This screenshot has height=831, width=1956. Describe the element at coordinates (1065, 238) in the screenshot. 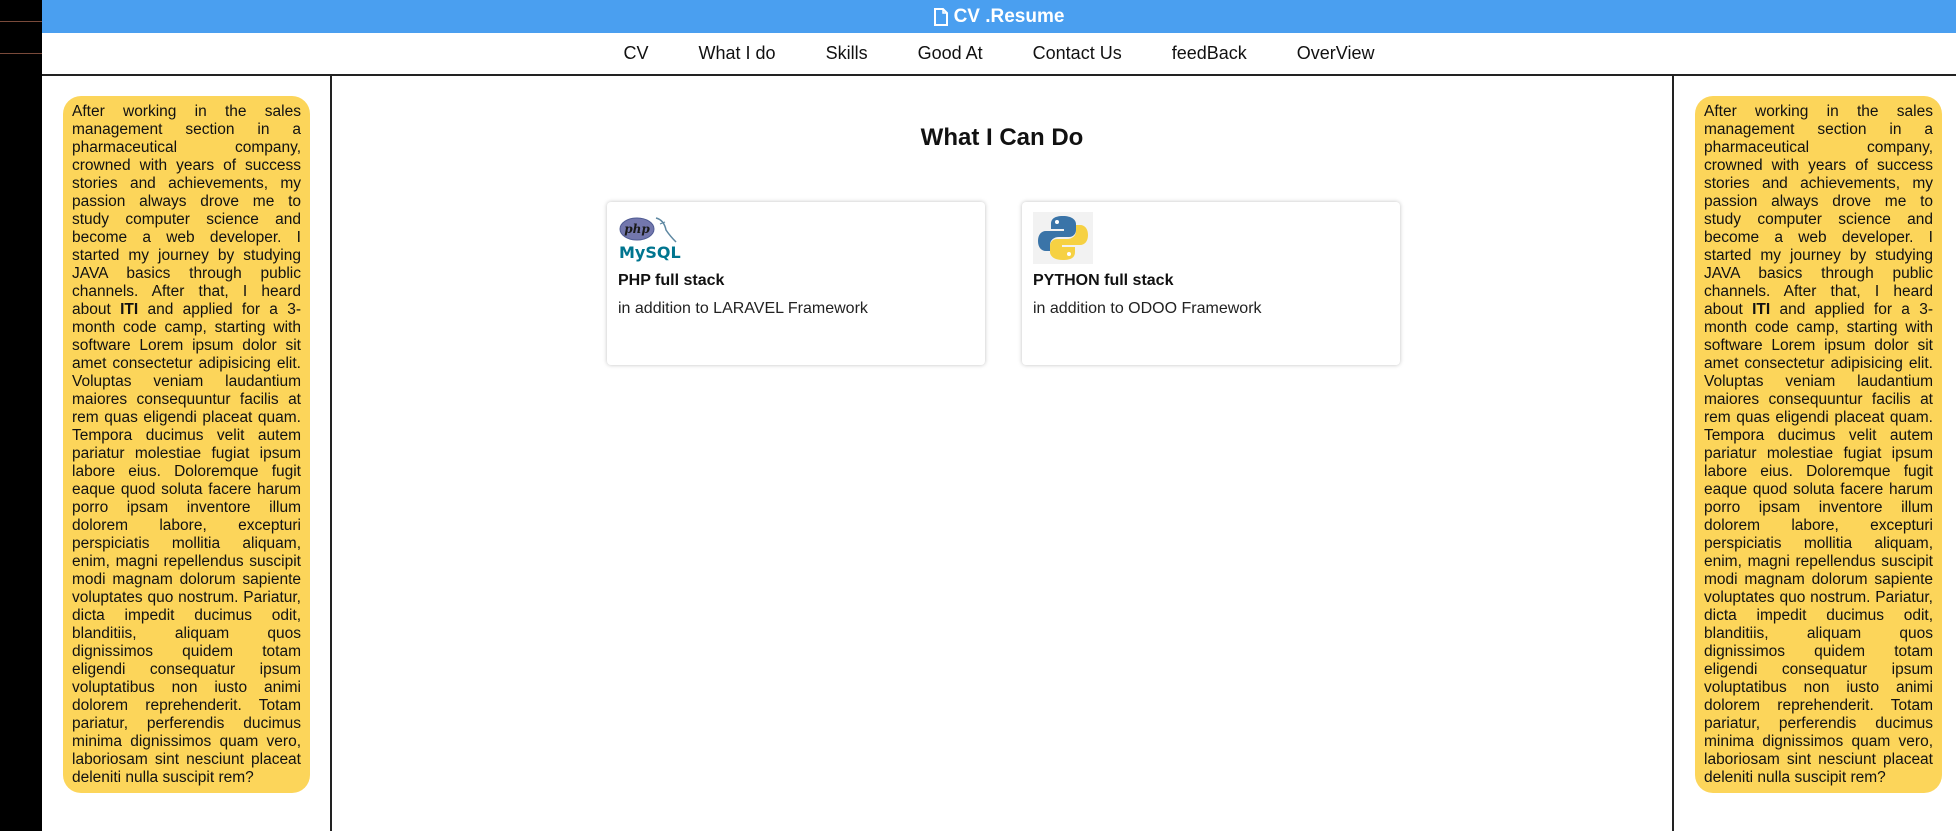

I see `python-logo` at that location.